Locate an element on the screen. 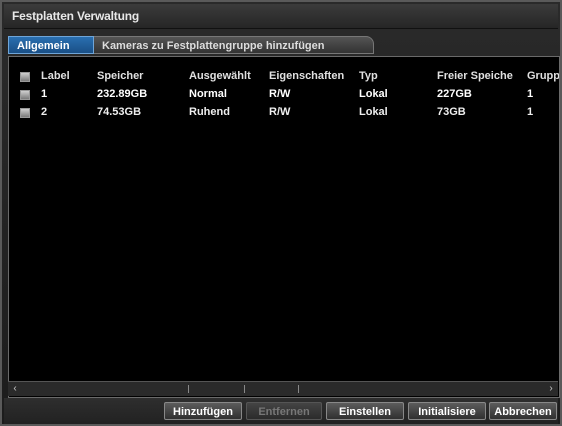 The height and width of the screenshot is (426, 562). settings-button: Einstellen is located at coordinates (365, 411).